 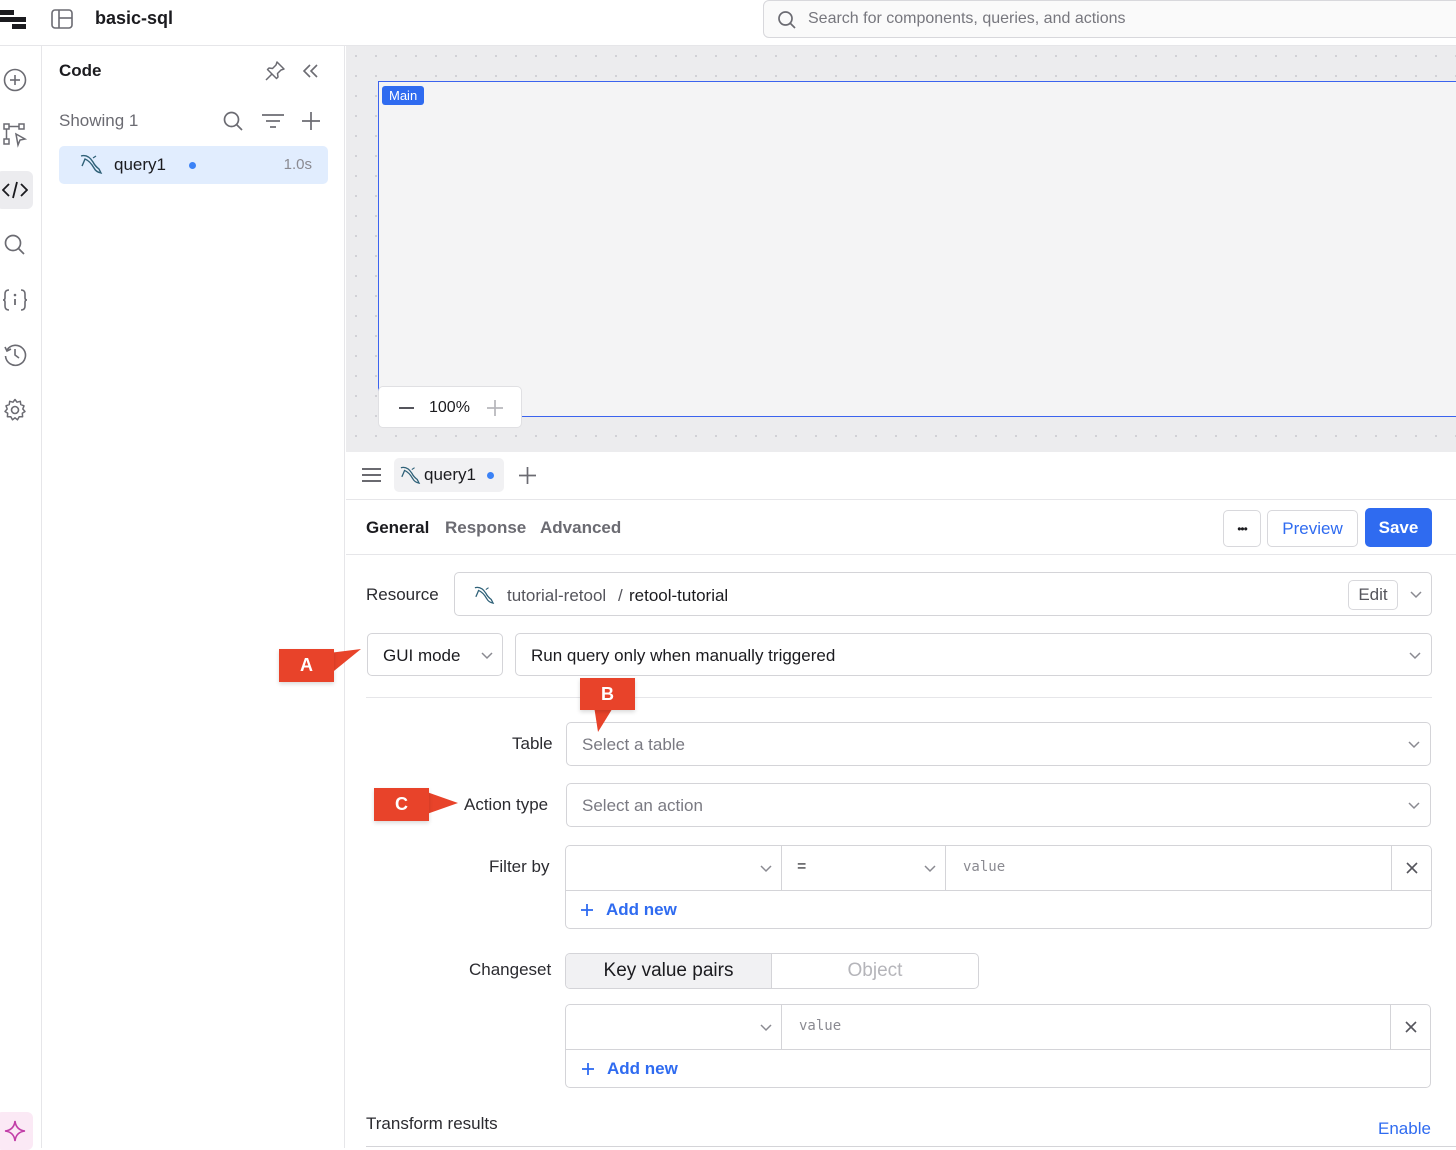 I want to click on resource-select: tutorial-retool / retool-tutorial Edit, so click(x=943, y=594).